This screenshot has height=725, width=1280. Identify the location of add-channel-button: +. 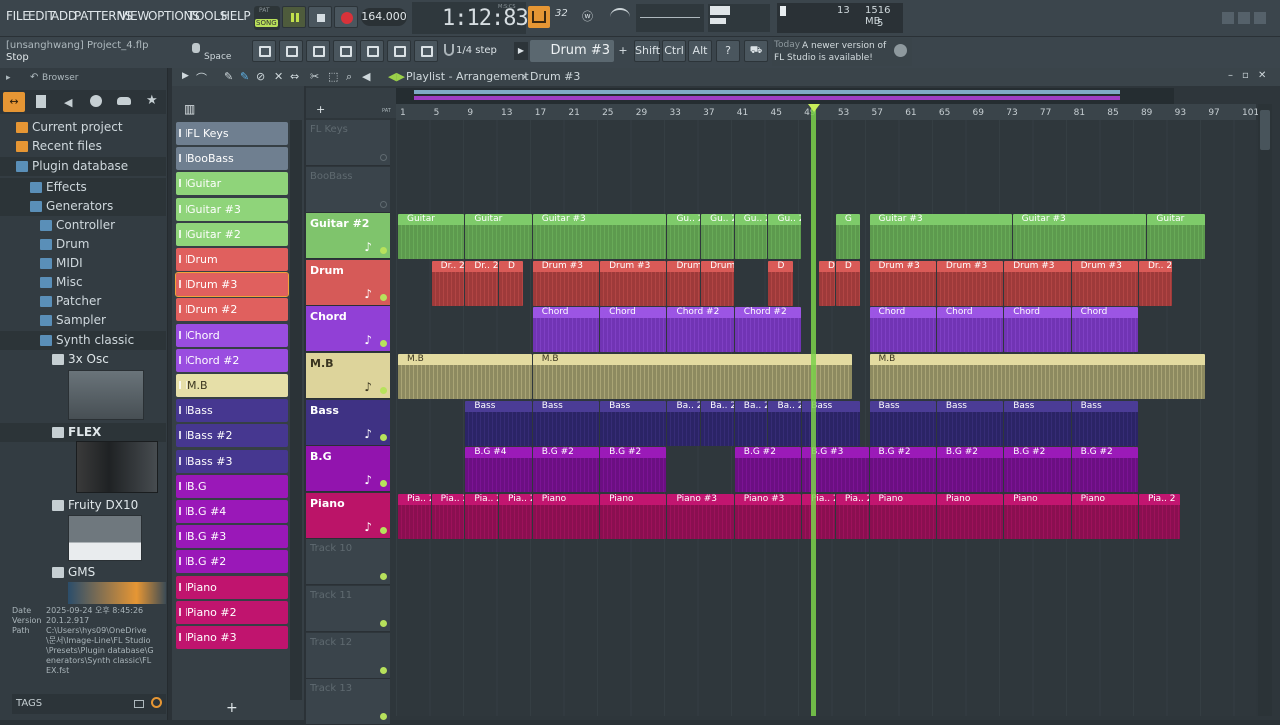
(232, 708).